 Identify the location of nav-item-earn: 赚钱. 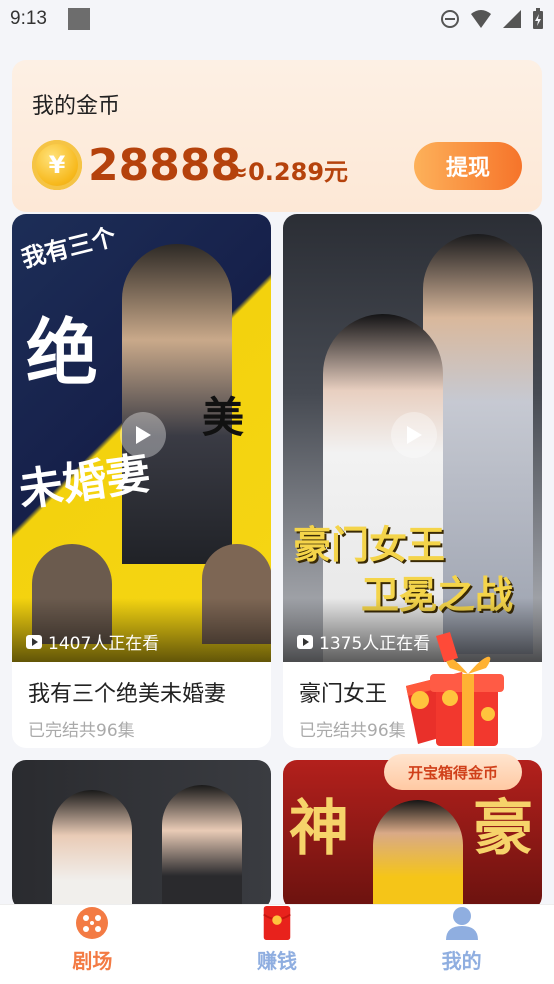
(277, 944).